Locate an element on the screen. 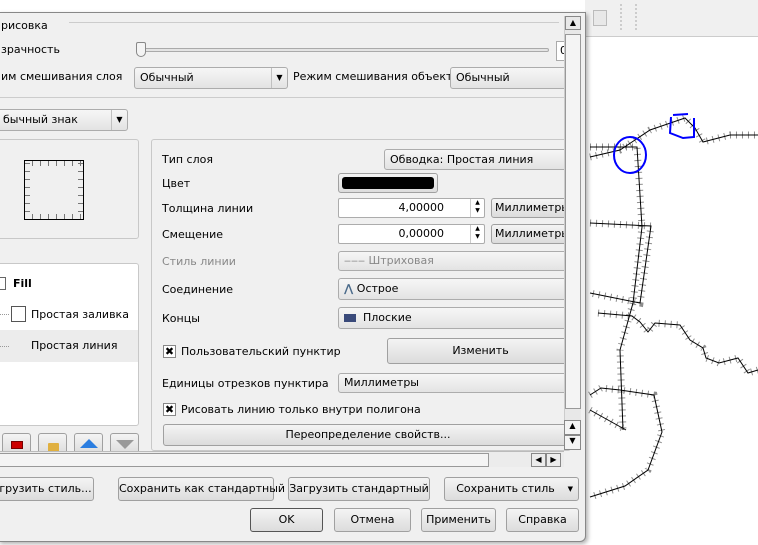 This screenshot has width=758, height=545. arrow-down-icon is located at coordinates (125, 444).